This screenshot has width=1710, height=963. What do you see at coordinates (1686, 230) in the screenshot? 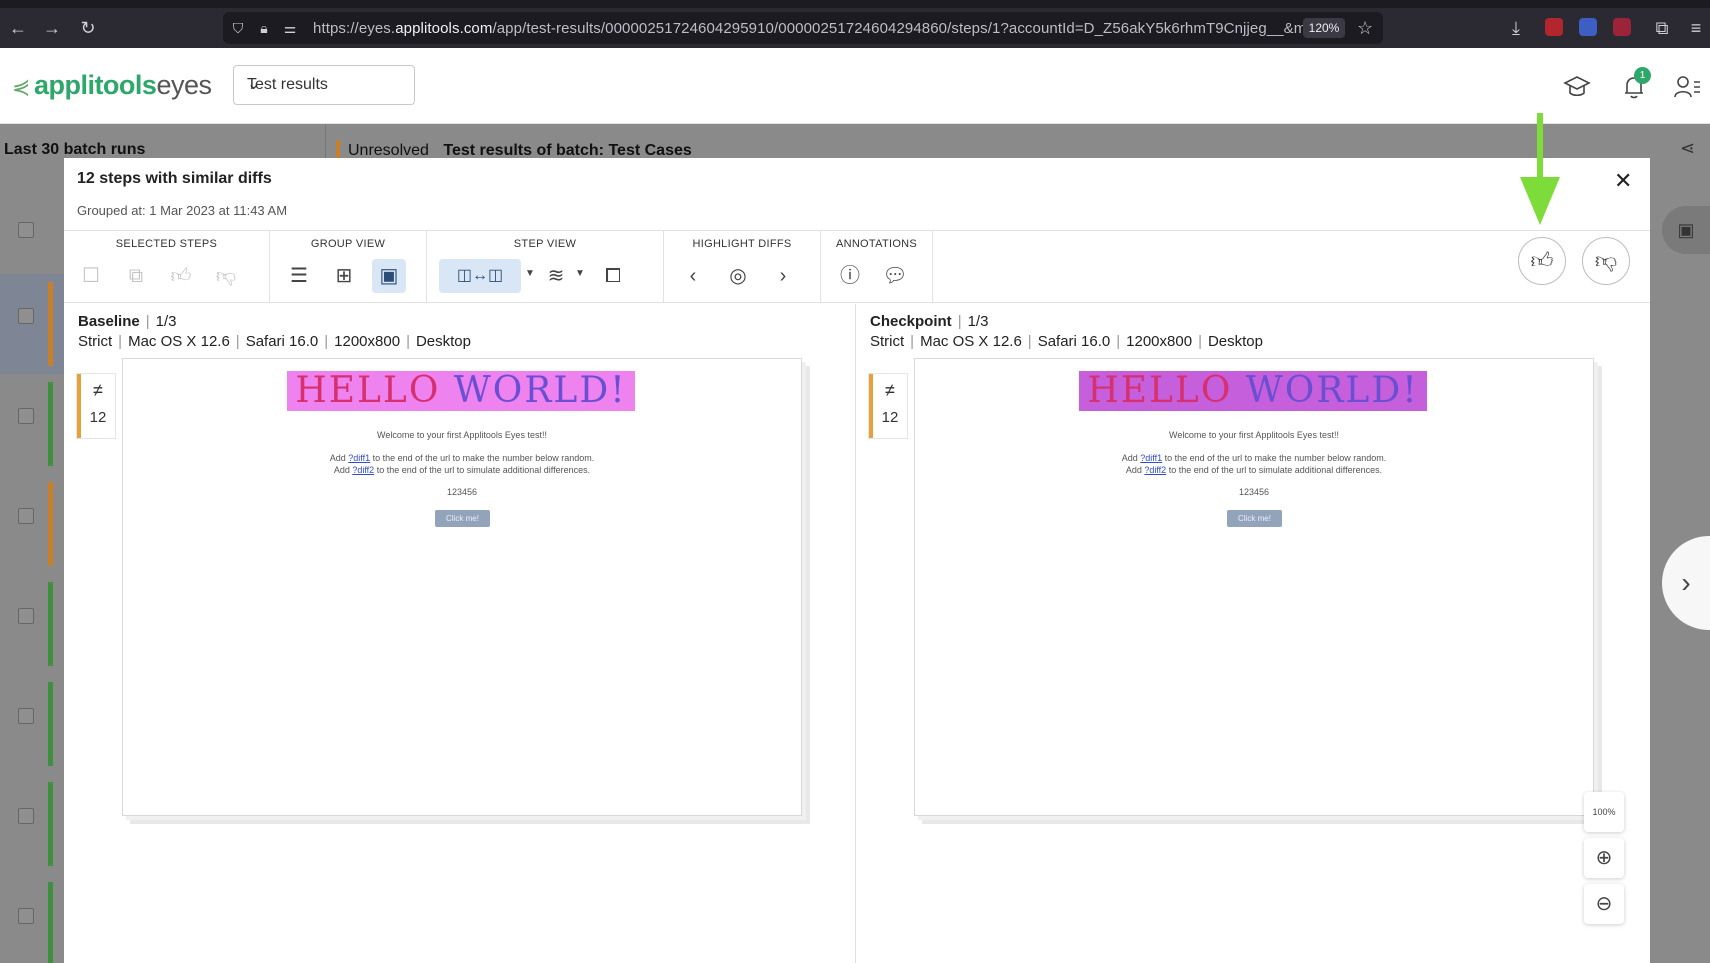
I see `save-icon: ▣` at bounding box center [1686, 230].